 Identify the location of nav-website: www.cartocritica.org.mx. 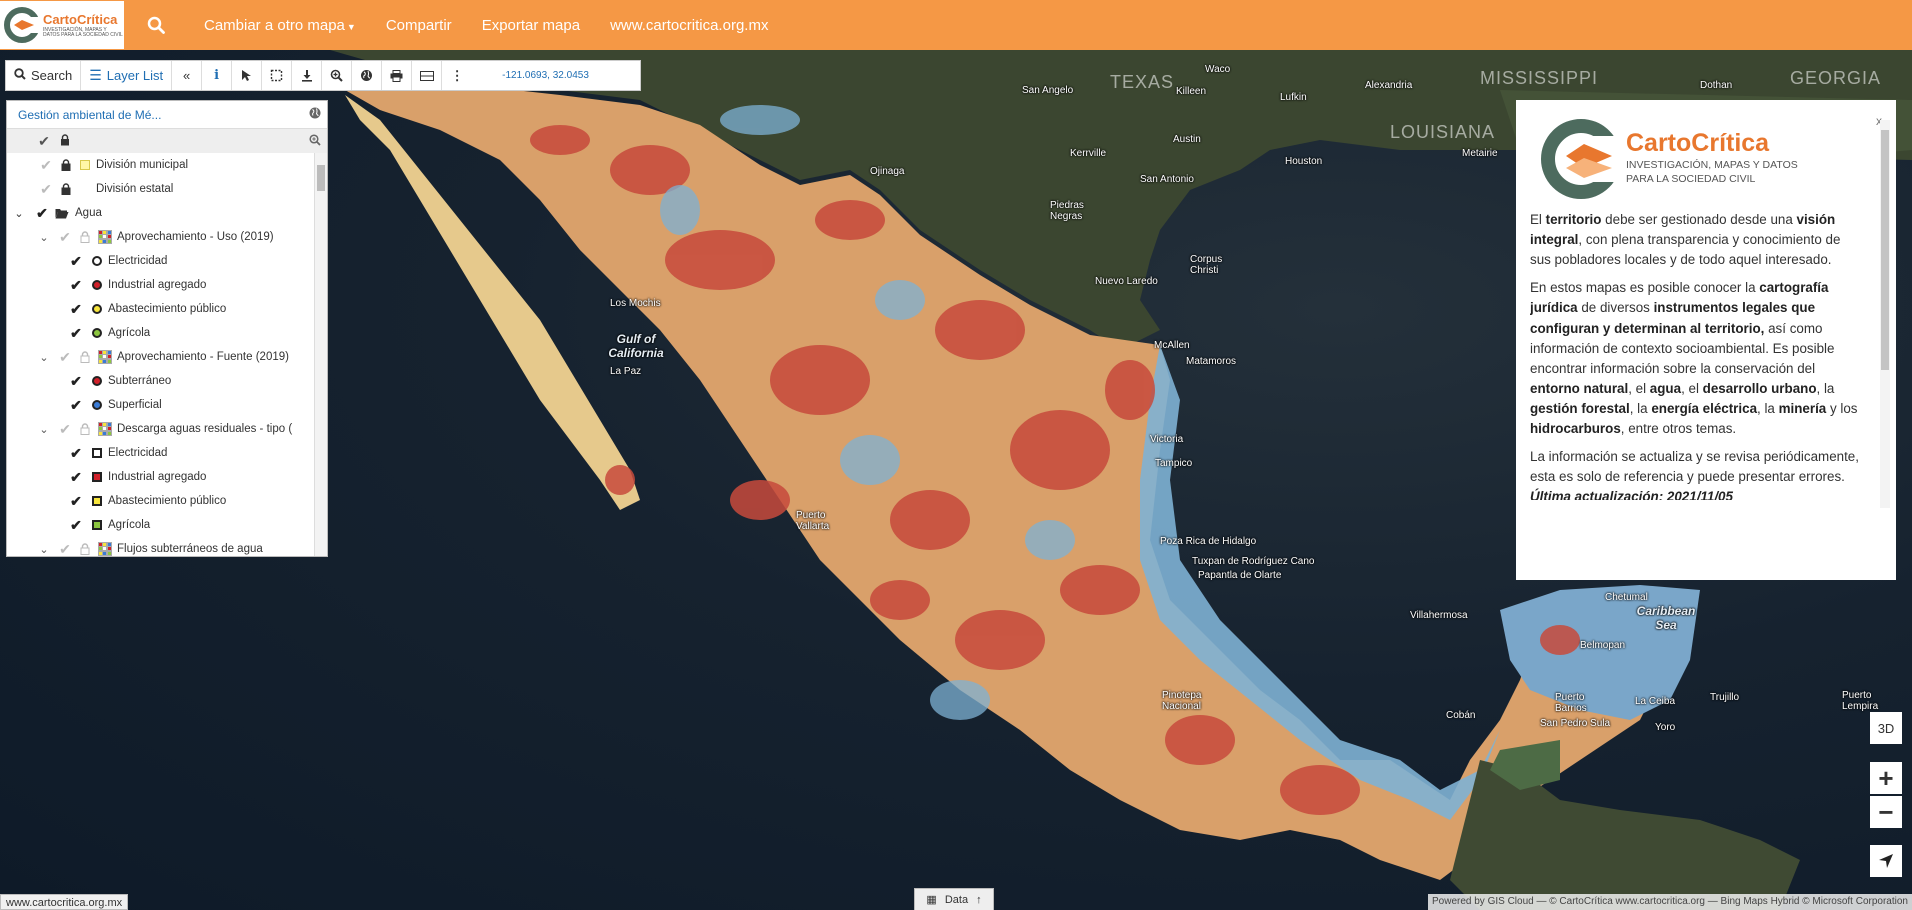
(689, 25).